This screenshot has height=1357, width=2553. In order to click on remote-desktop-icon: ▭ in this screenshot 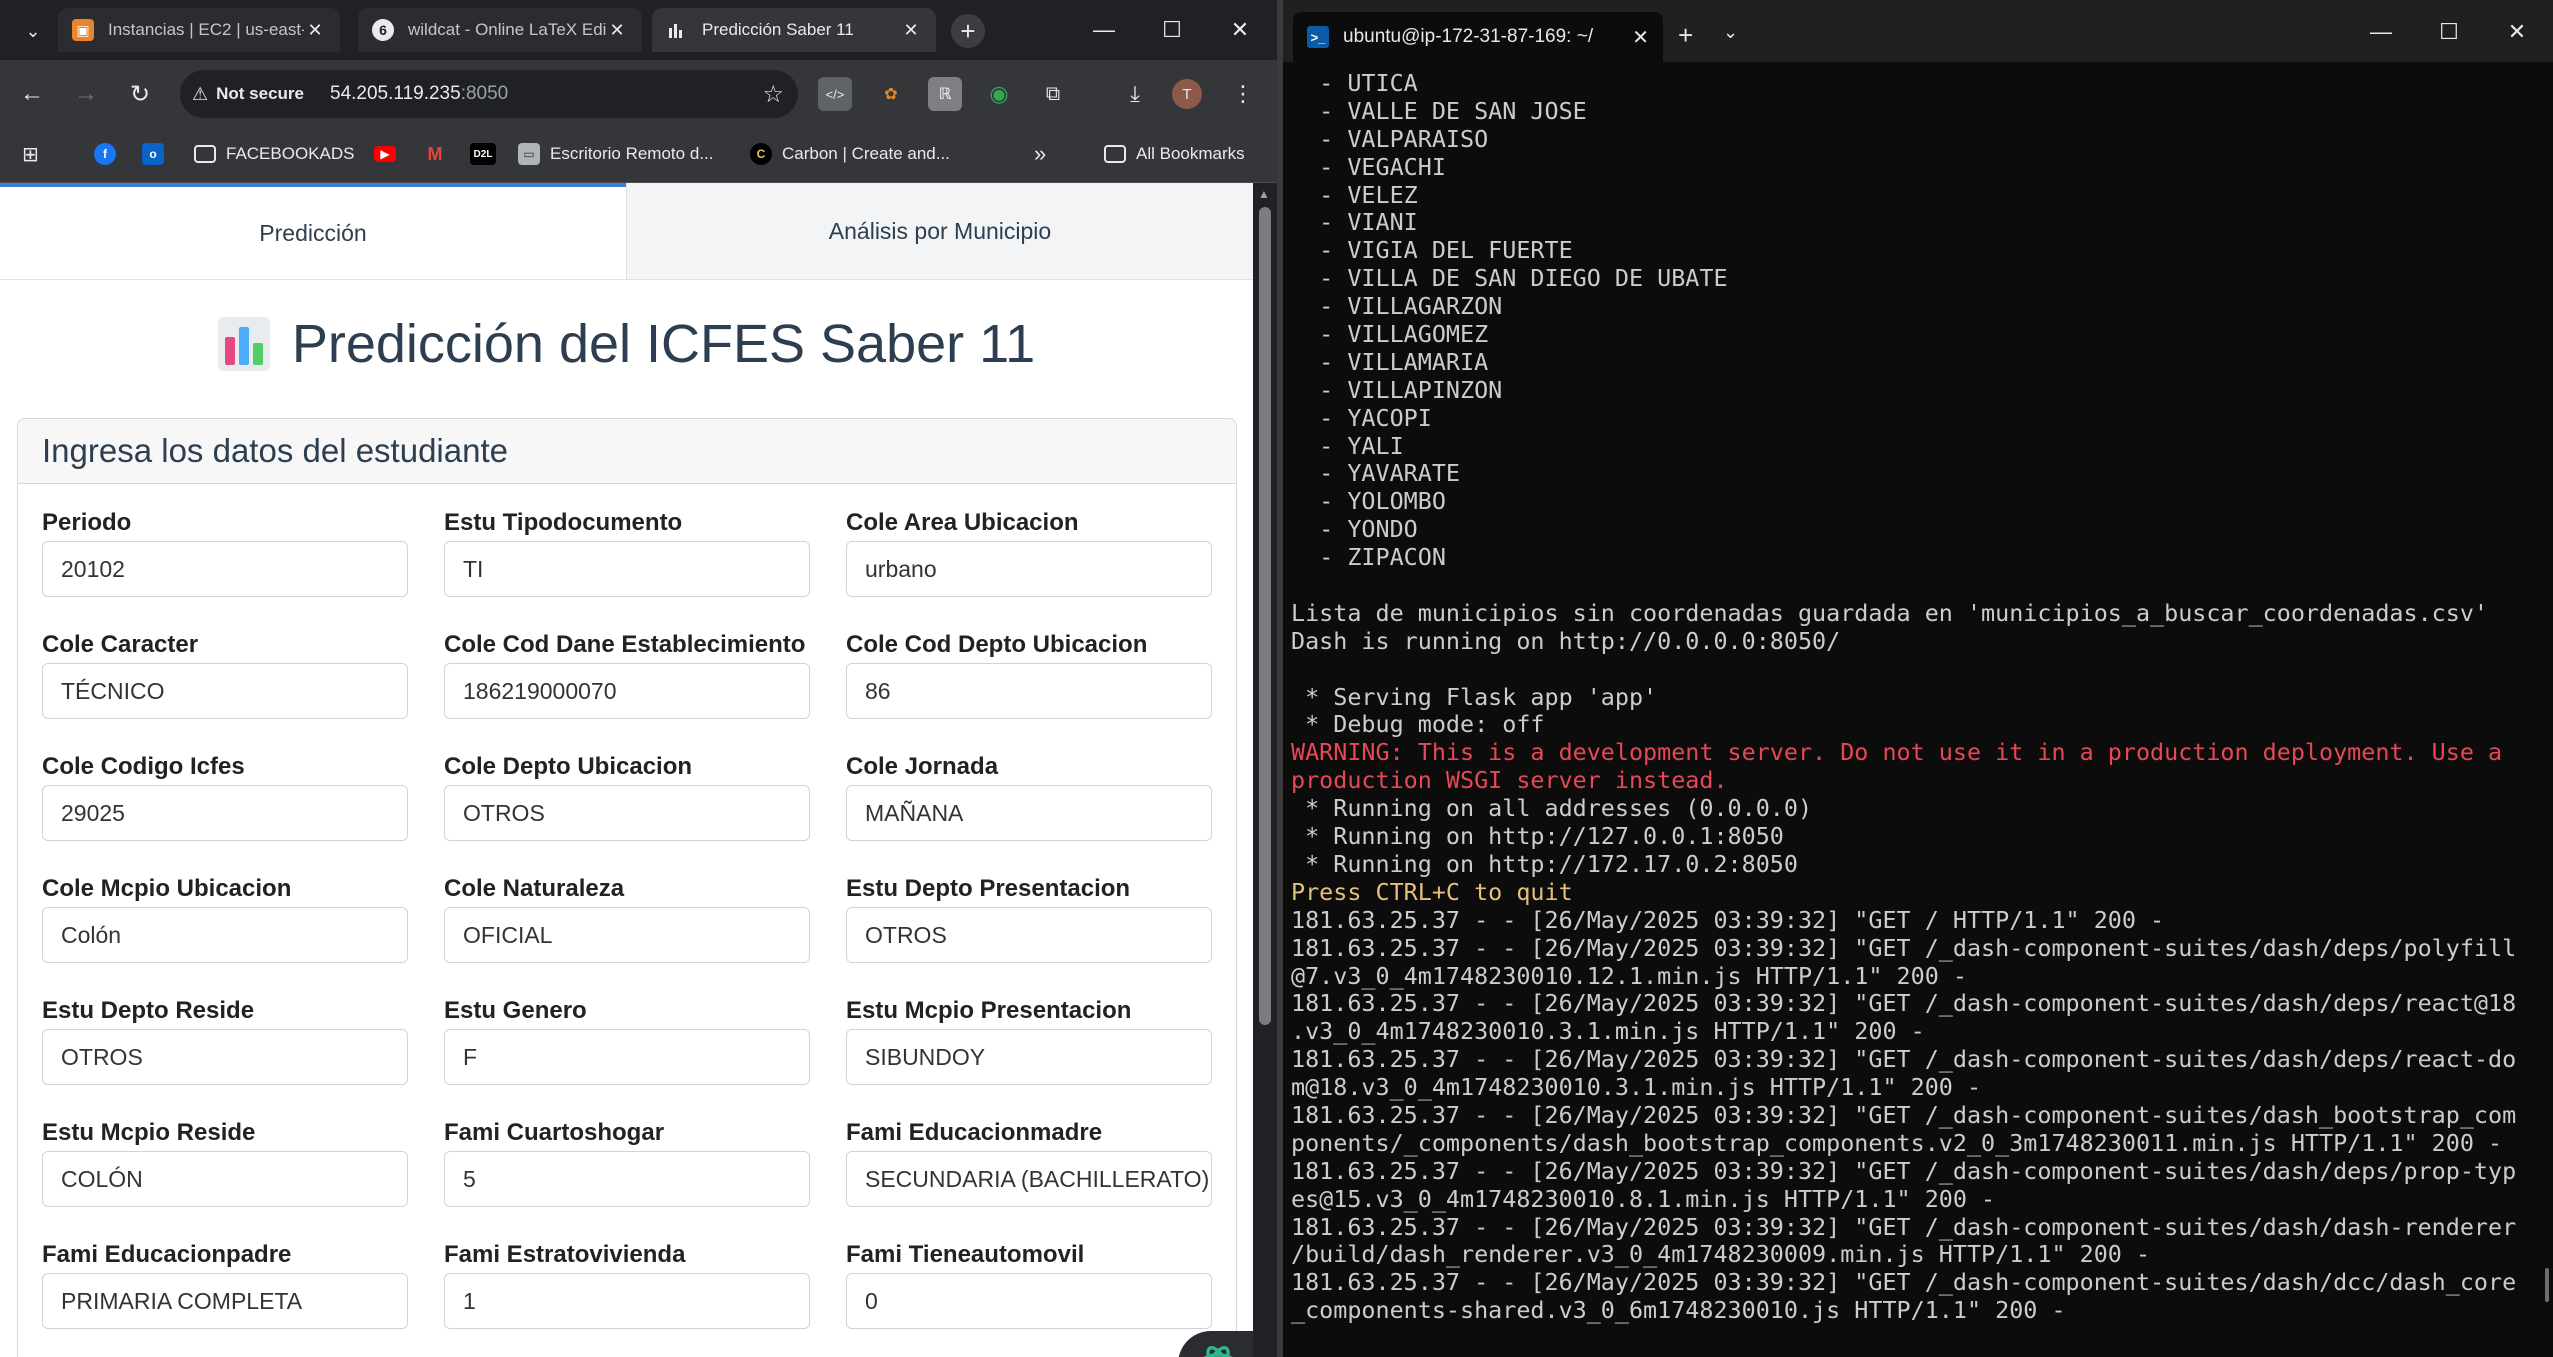, I will do `click(529, 154)`.